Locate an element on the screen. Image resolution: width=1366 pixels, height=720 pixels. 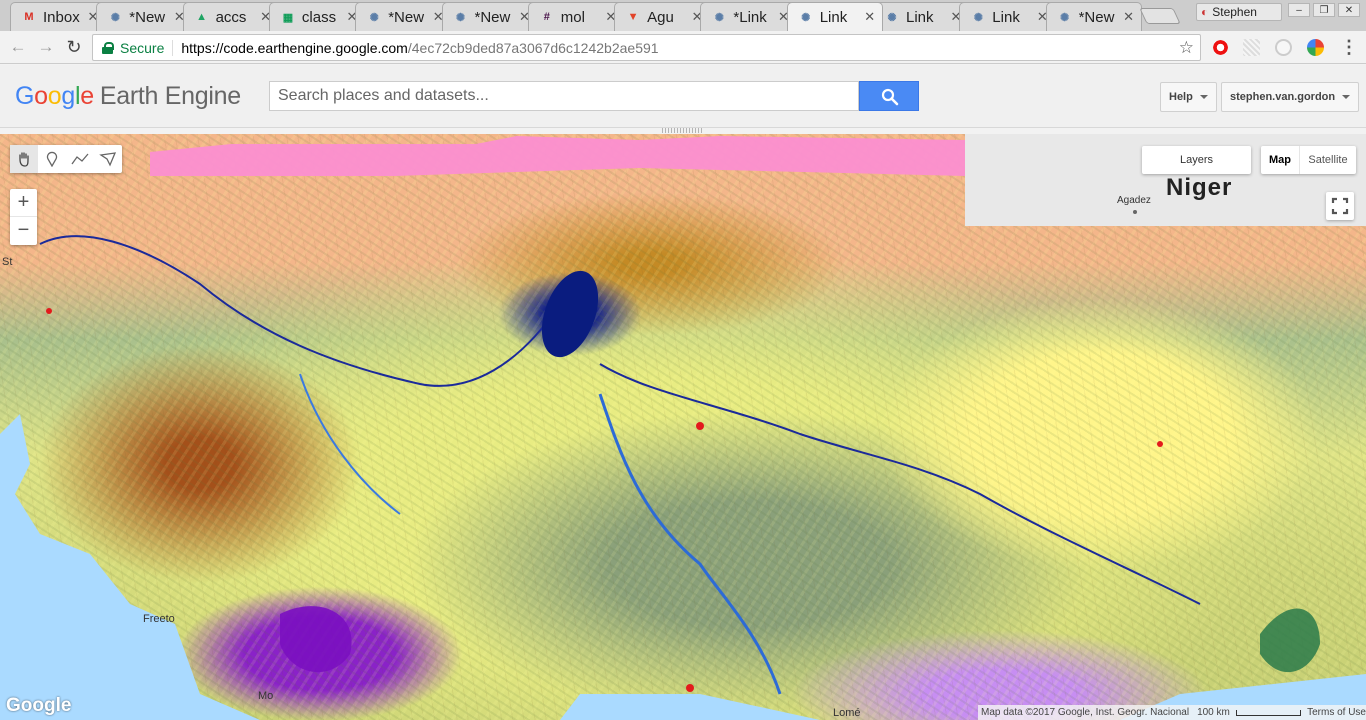
forward-arrow-icon: → is located at coordinates (46, 47).